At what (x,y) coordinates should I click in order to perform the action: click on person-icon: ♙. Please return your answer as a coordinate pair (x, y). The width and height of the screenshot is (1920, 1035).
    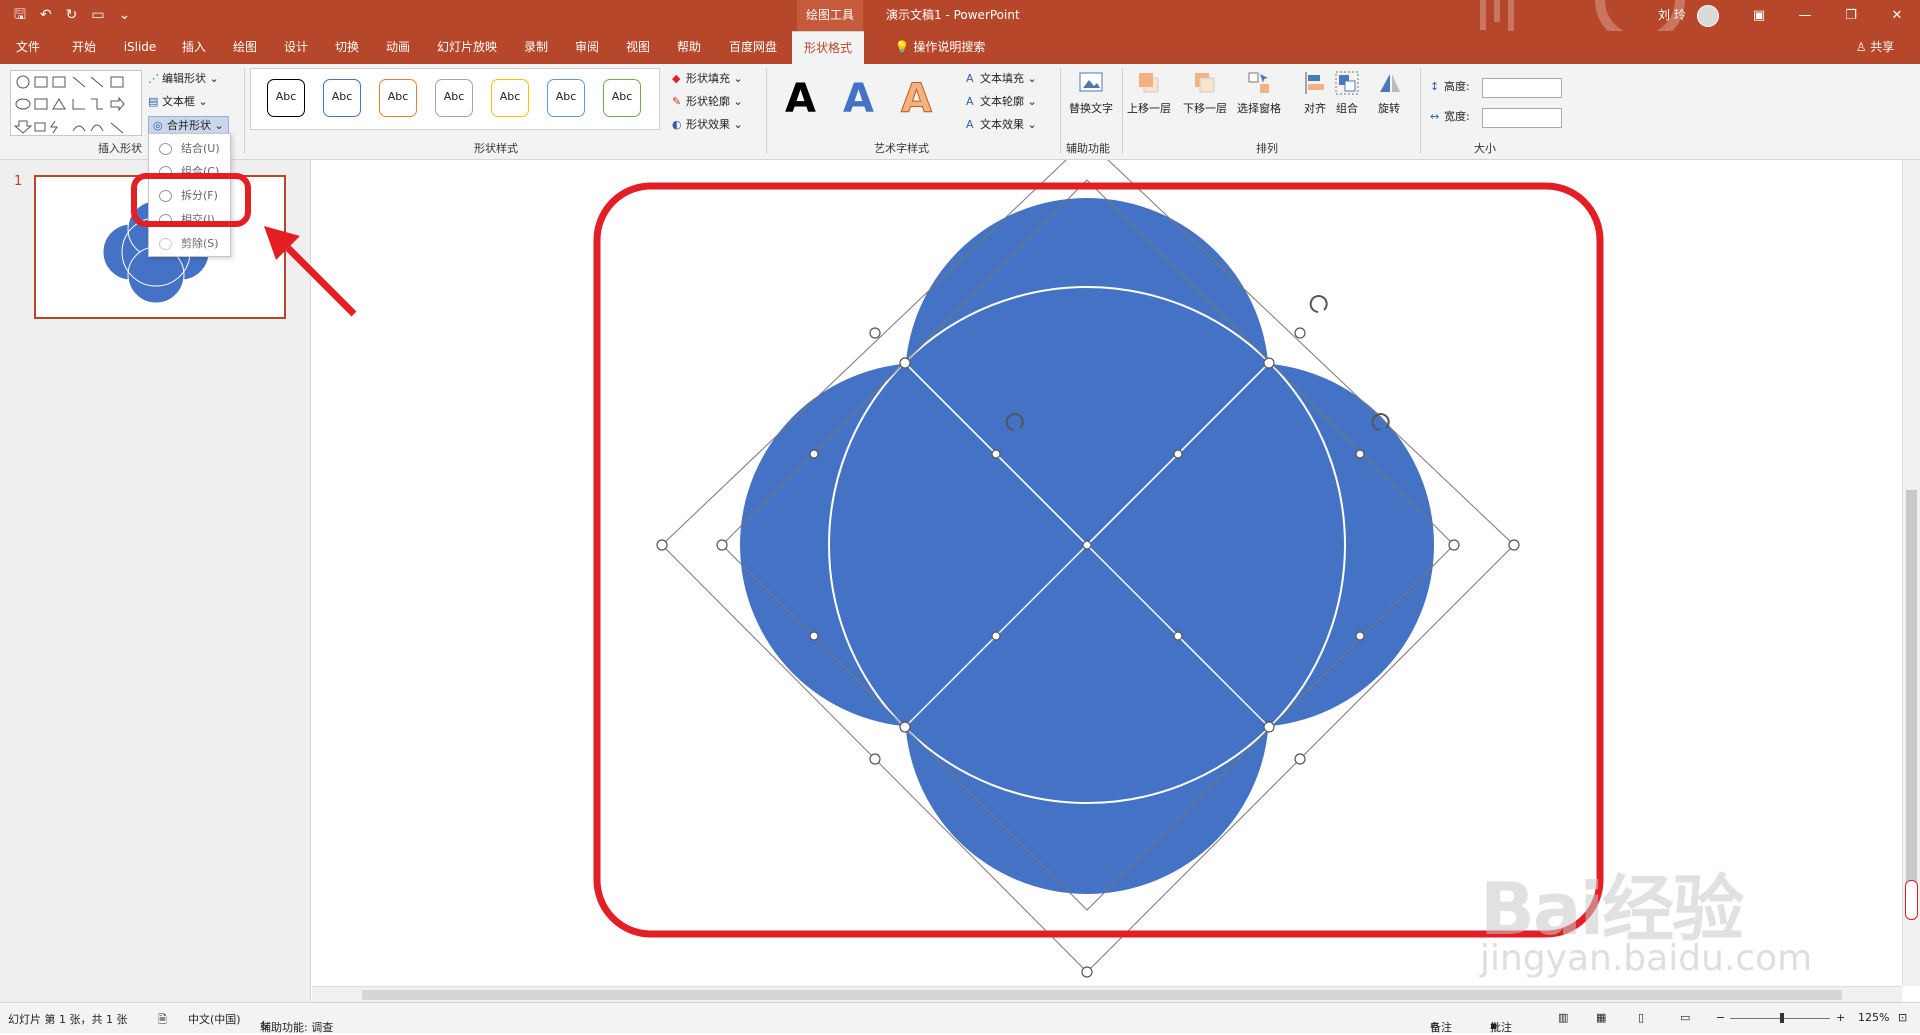
    Looking at the image, I should click on (1861, 47).